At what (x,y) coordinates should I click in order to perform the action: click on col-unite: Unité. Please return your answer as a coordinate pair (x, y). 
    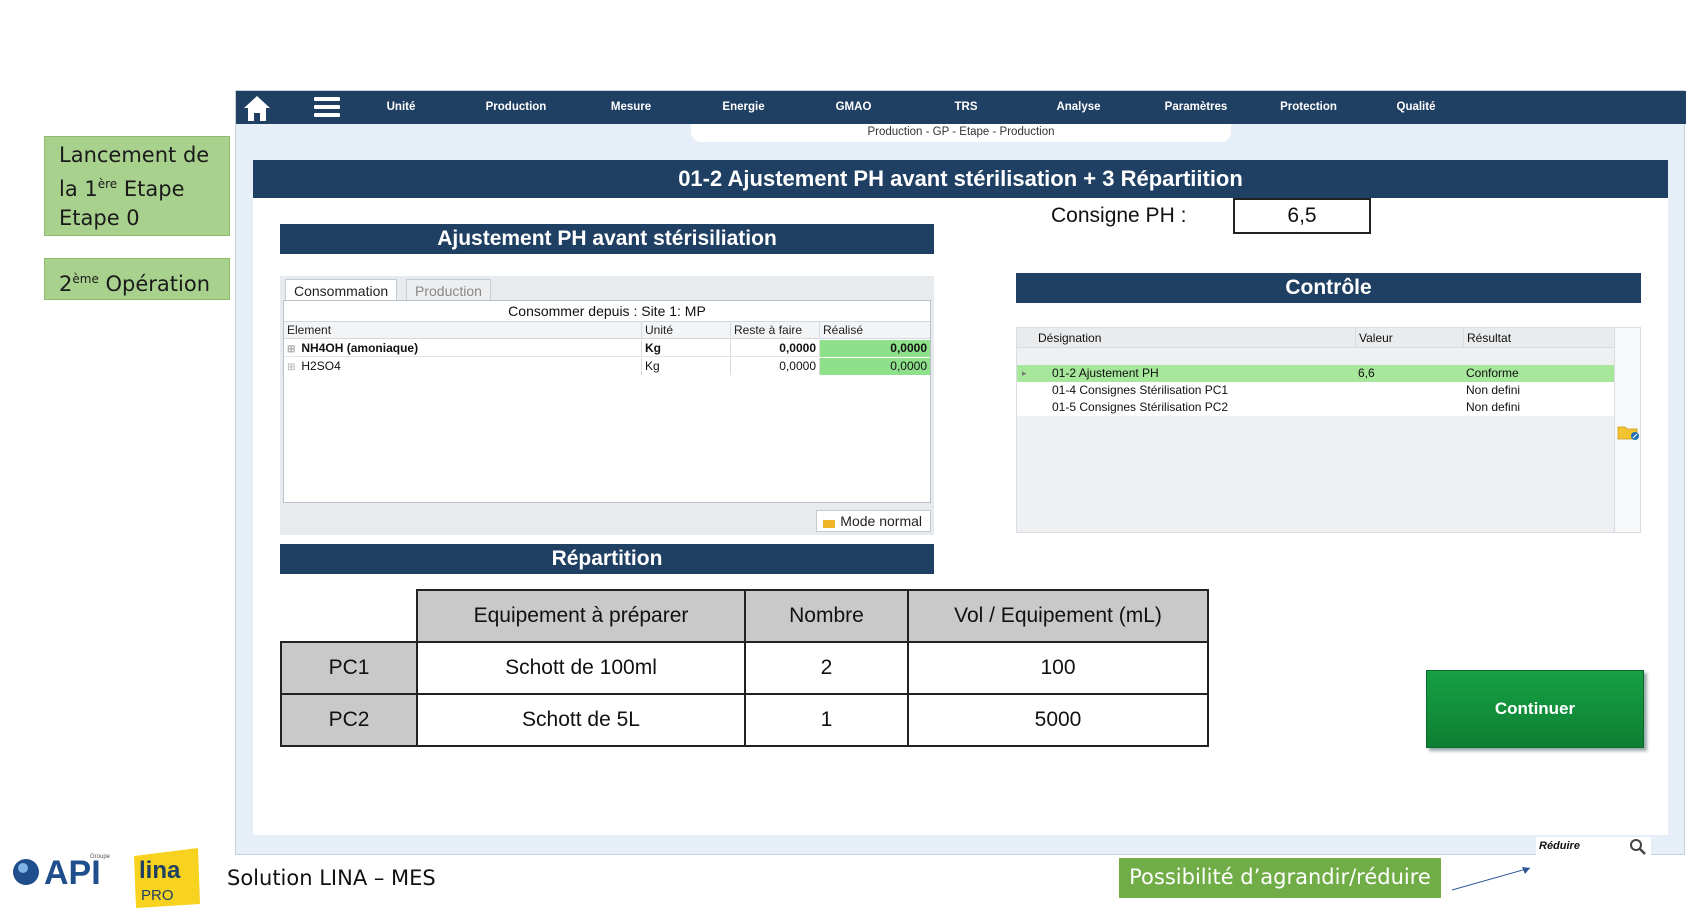
    Looking at the image, I should click on (686, 330).